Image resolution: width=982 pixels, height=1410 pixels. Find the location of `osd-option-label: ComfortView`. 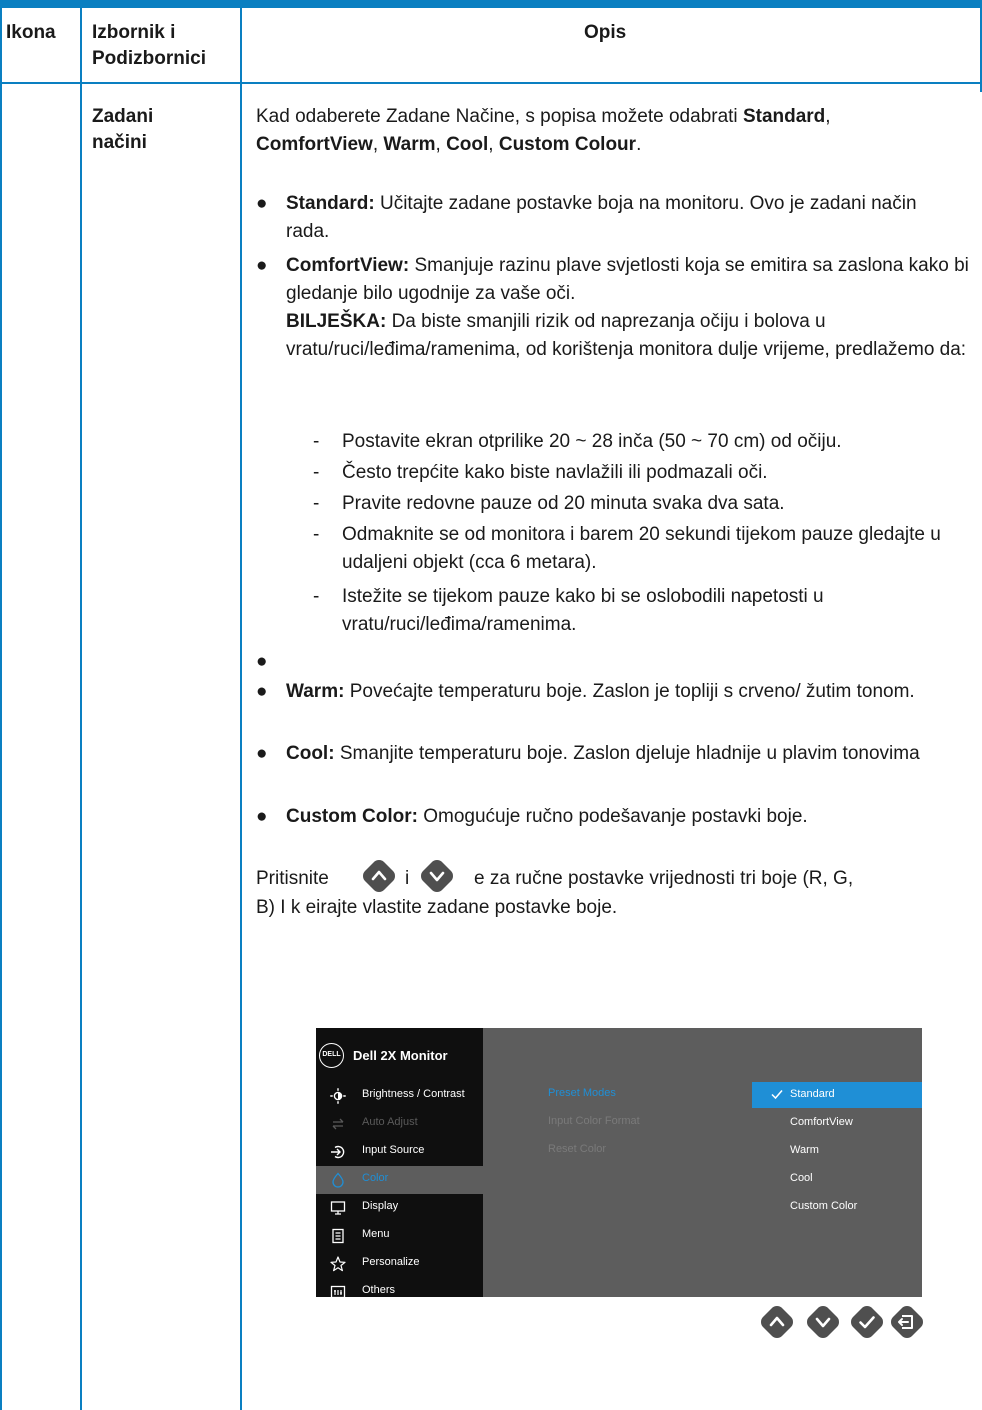

osd-option-label: ComfortView is located at coordinates (821, 1122).